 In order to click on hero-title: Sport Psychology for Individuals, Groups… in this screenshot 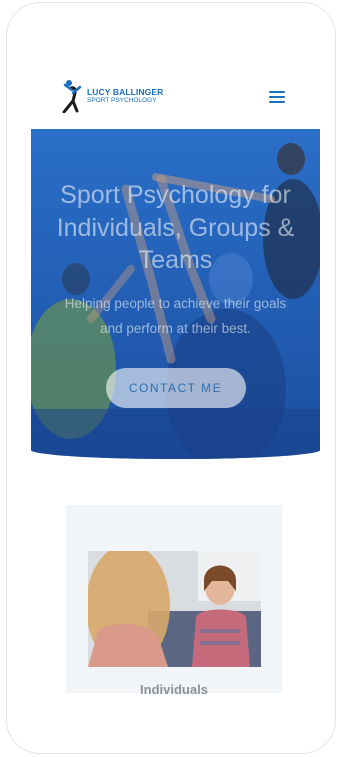, I will do `click(175, 227)`.